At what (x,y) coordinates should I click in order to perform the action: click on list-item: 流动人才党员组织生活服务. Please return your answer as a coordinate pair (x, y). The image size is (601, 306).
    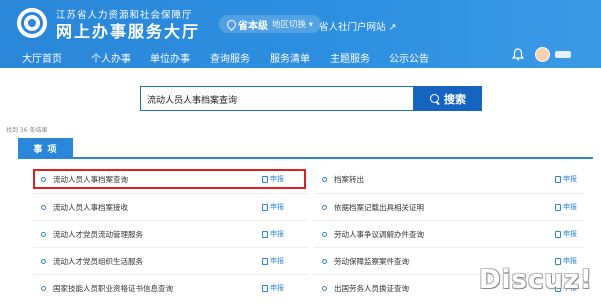
    Looking at the image, I should click on (92, 261).